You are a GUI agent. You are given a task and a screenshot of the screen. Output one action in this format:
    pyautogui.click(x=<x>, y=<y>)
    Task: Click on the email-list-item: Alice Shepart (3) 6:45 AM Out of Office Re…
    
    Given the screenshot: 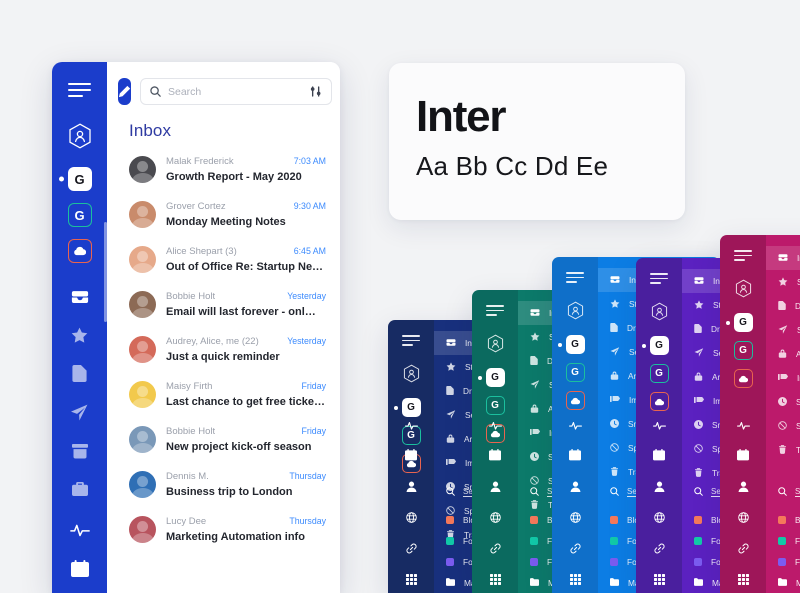 What is the action you would take?
    pyautogui.click(x=227, y=259)
    